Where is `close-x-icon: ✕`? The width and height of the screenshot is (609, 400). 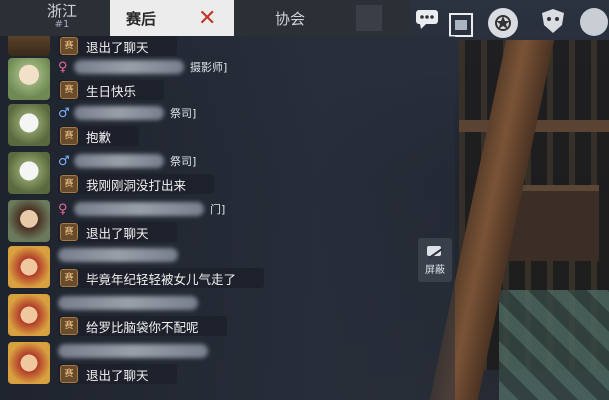 close-x-icon: ✕ is located at coordinates (207, 18).